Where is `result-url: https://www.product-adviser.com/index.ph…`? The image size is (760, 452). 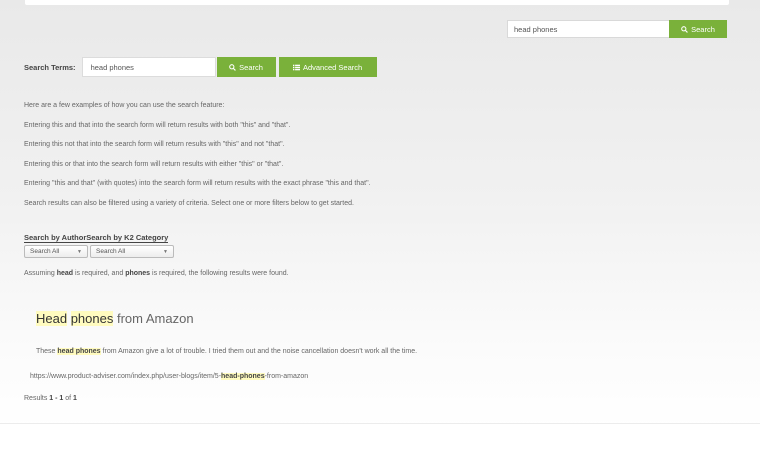
result-url: https://www.product-adviser.com/index.ph… is located at coordinates (169, 376).